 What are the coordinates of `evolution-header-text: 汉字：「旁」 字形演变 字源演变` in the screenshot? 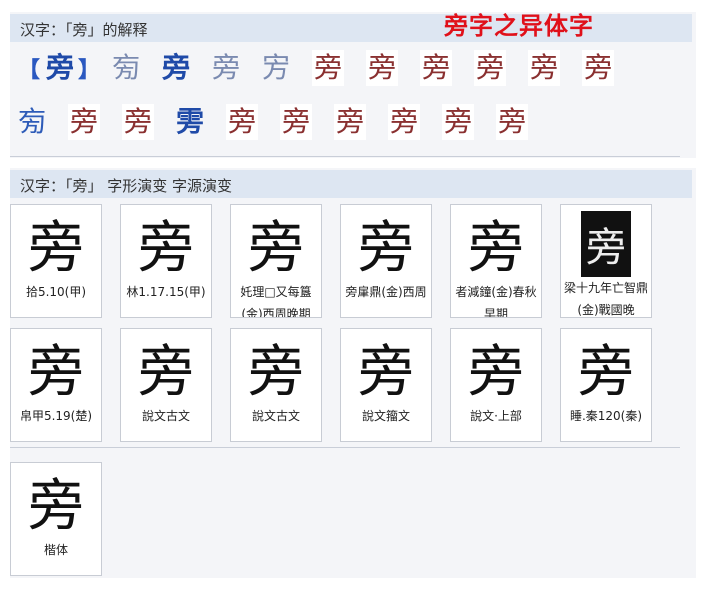 It's located at (126, 186).